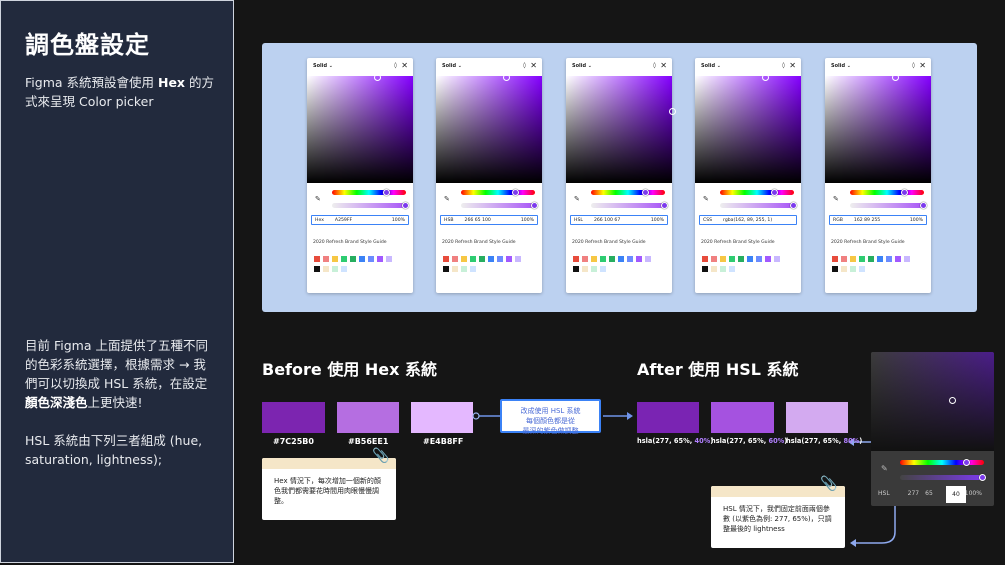 The width and height of the screenshot is (1005, 565). I want to click on after-label-3: hsla(277, 65%, 80%), so click(824, 441).